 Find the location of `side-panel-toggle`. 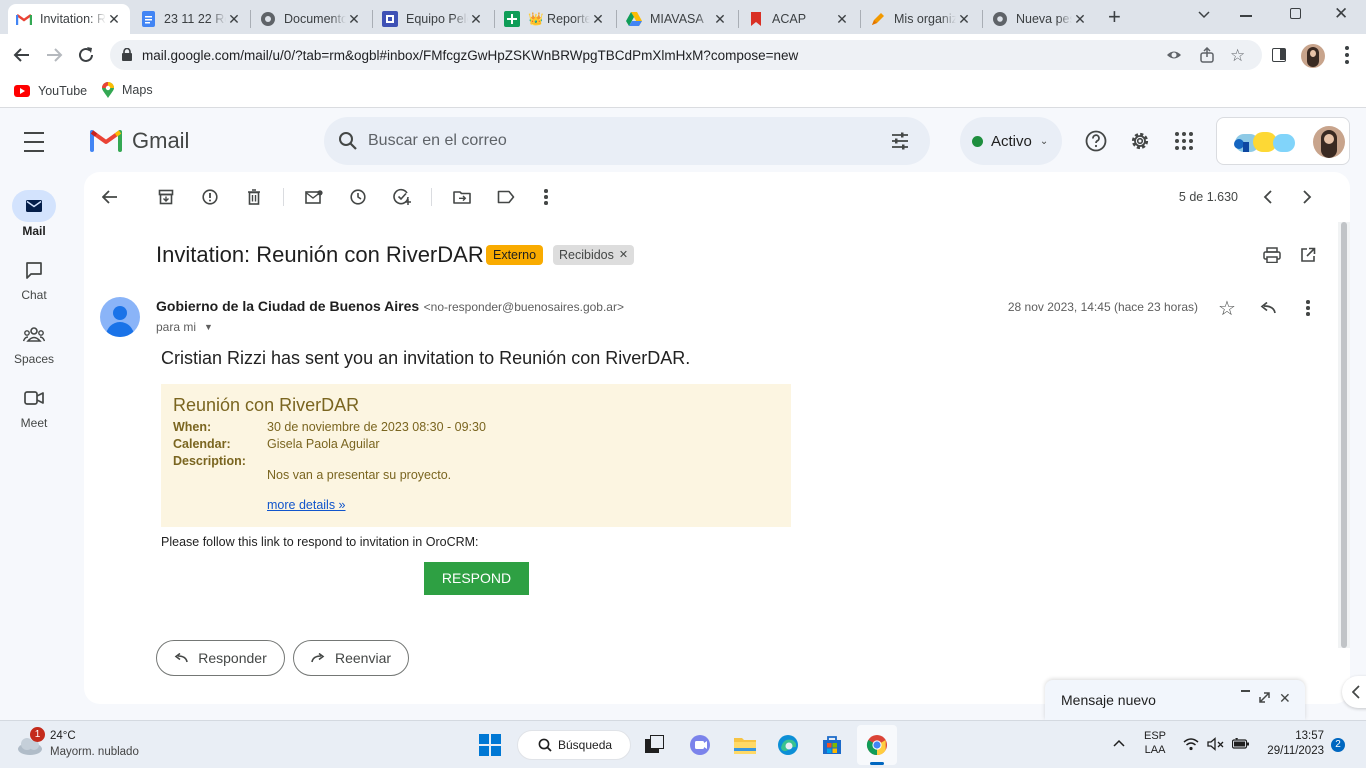

side-panel-toggle is located at coordinates (1354, 692).